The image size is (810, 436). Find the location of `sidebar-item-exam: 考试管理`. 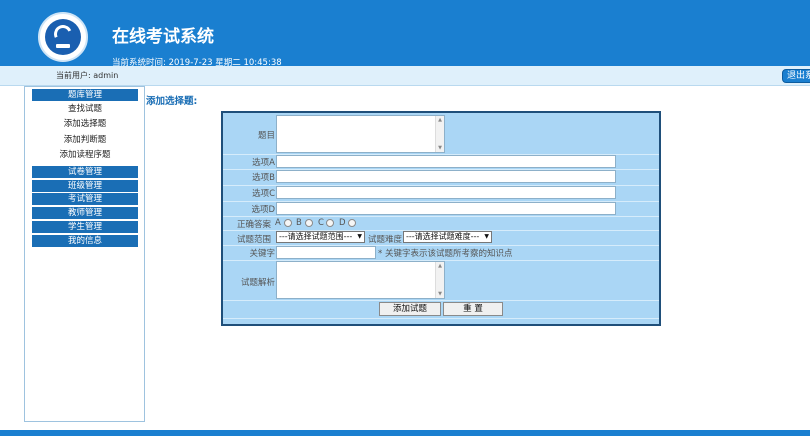

sidebar-item-exam: 考试管理 is located at coordinates (85, 199).